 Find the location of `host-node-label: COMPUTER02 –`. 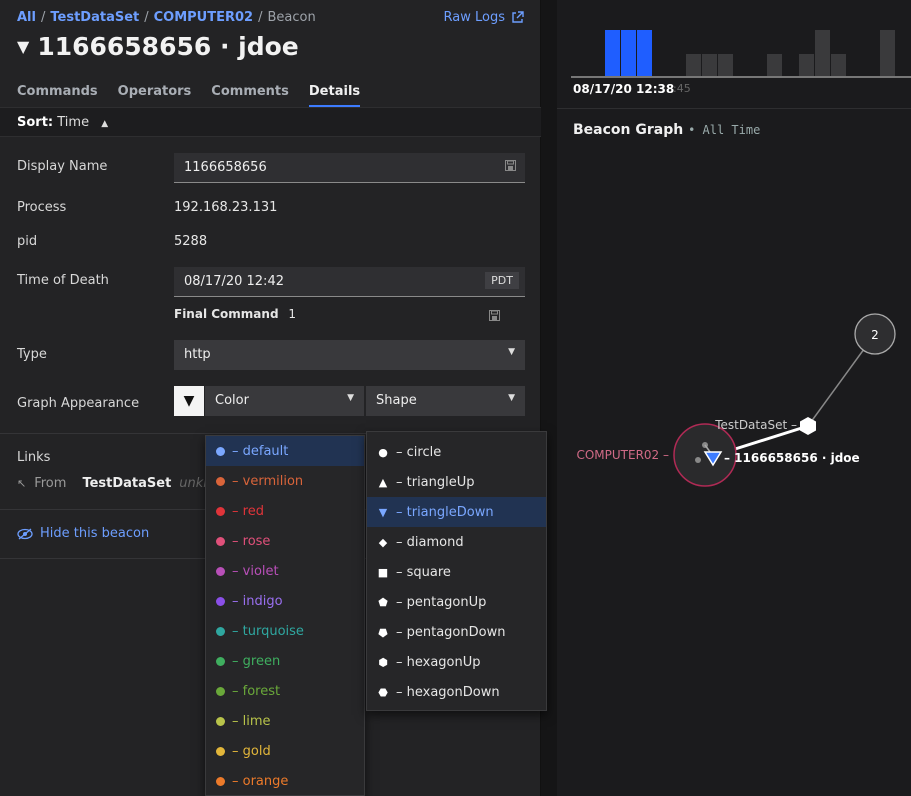

host-node-label: COMPUTER02 – is located at coordinates (622, 455).